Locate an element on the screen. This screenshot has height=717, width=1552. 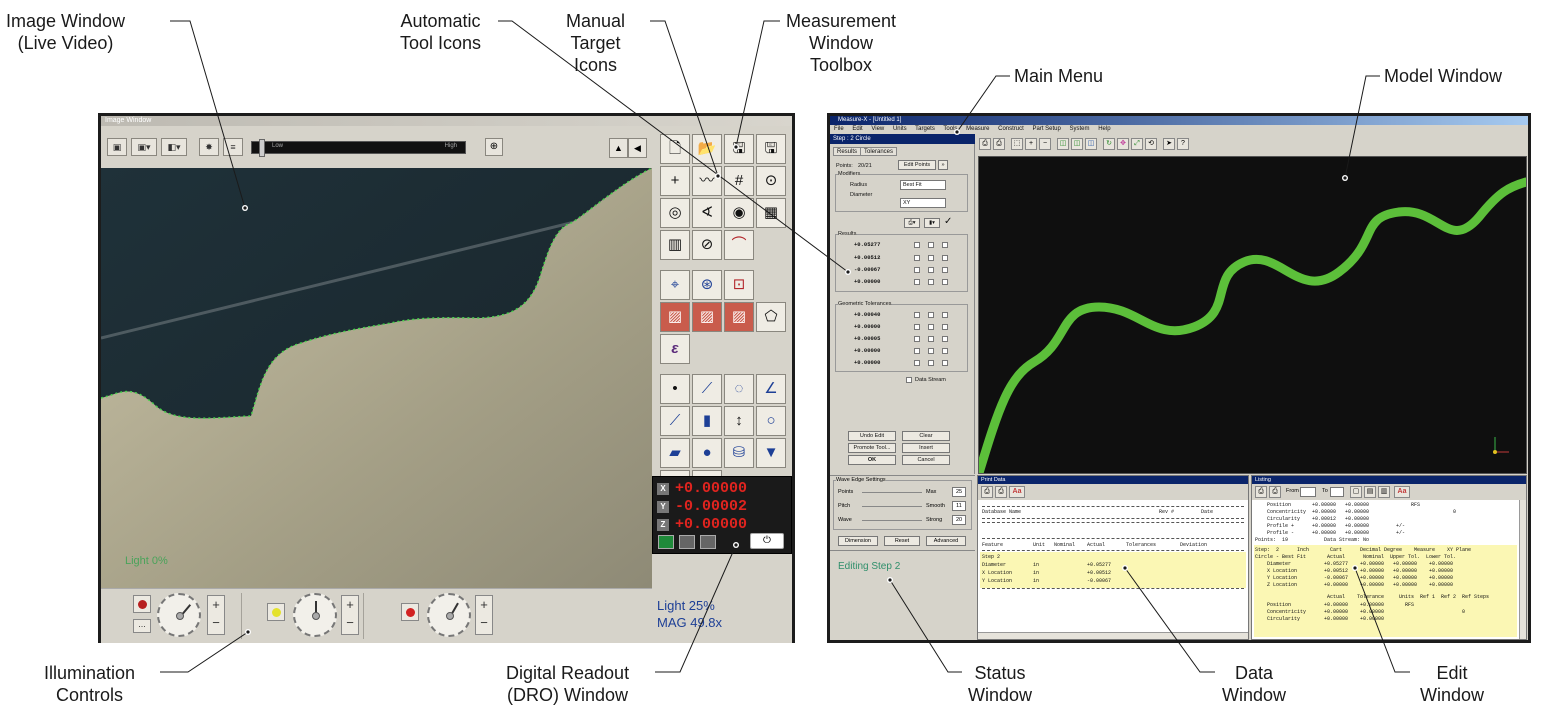
capture-dropdown-icon: ▣▾ is located at coordinates (144, 147).